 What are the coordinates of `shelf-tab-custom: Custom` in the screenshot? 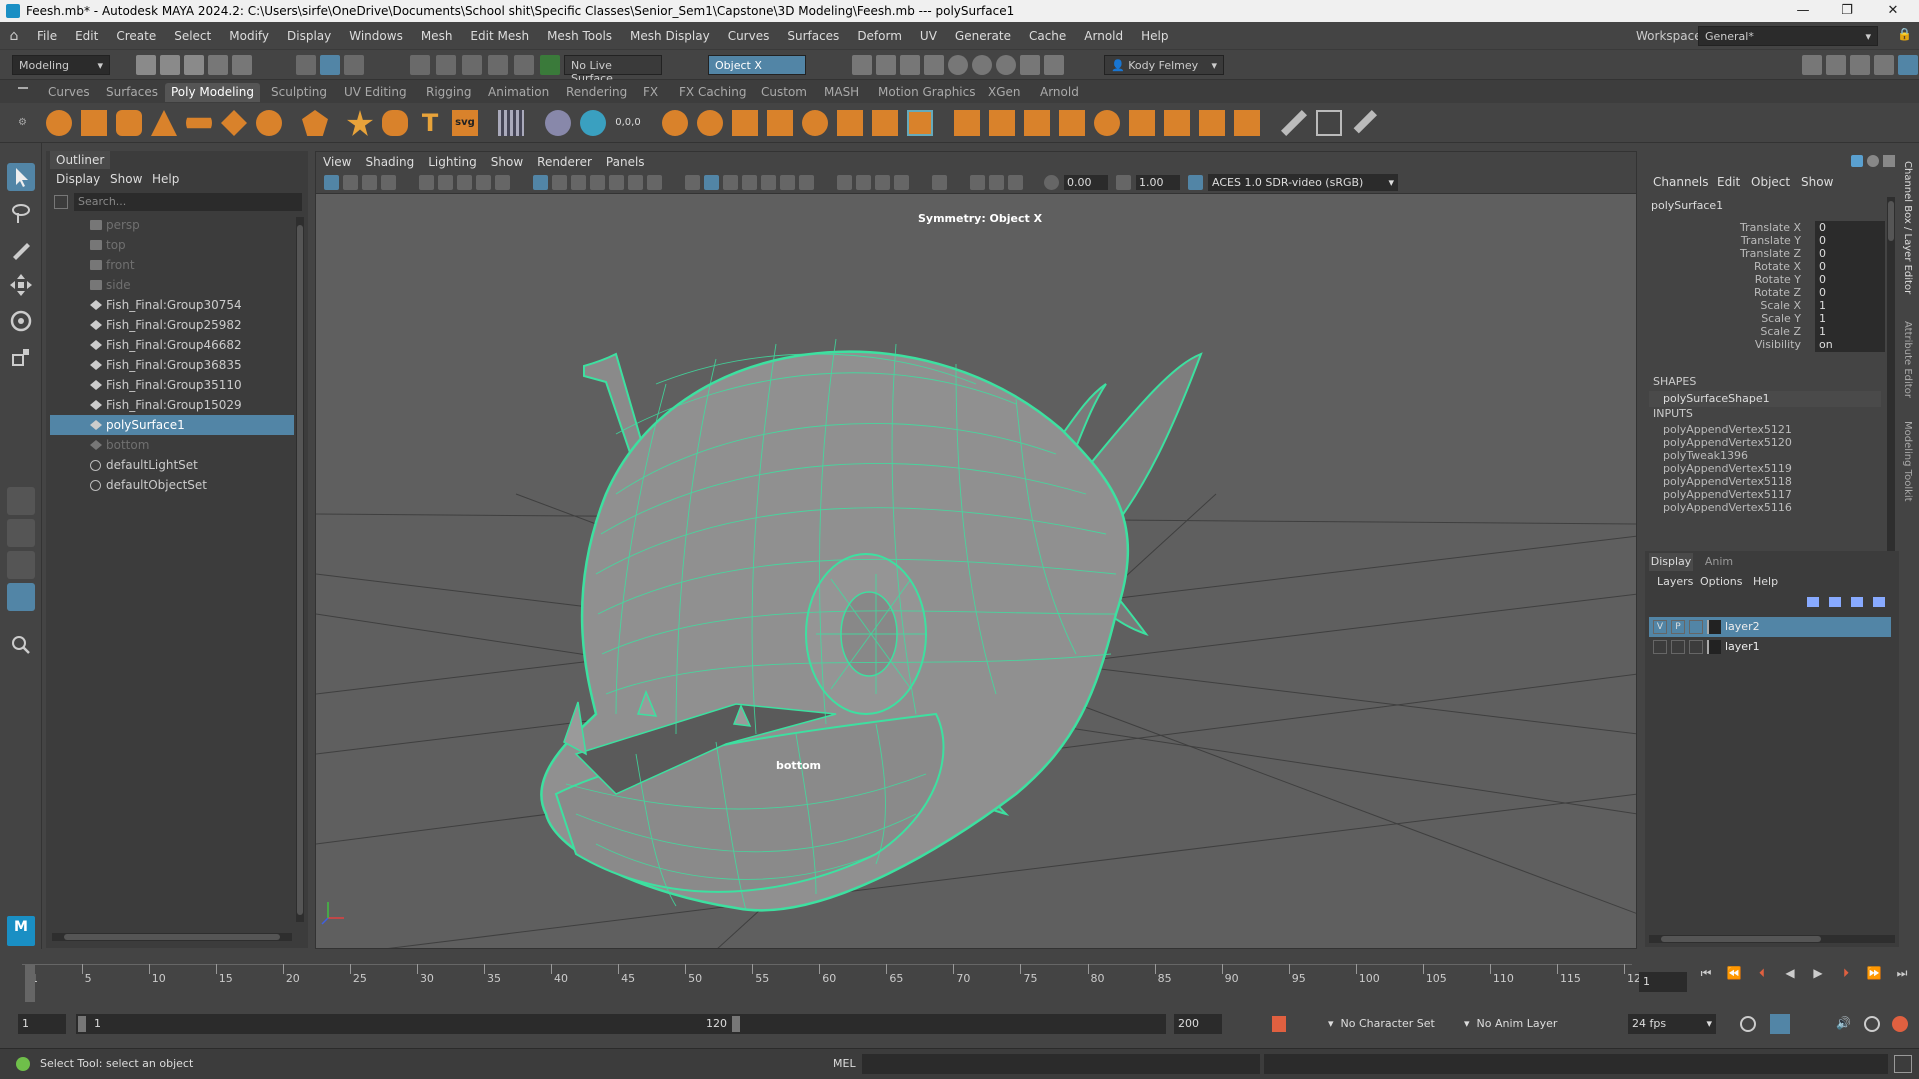 It's located at (784, 92).